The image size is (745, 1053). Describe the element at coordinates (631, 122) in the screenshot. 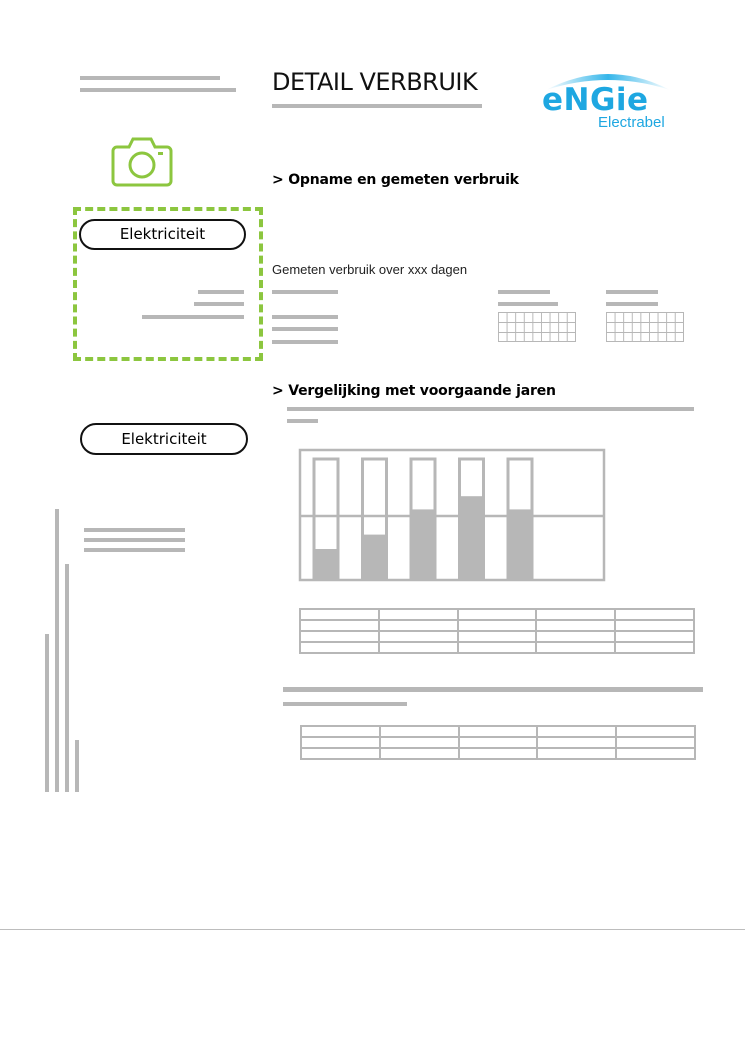

I see `logo-subtitle: Electrabel` at that location.